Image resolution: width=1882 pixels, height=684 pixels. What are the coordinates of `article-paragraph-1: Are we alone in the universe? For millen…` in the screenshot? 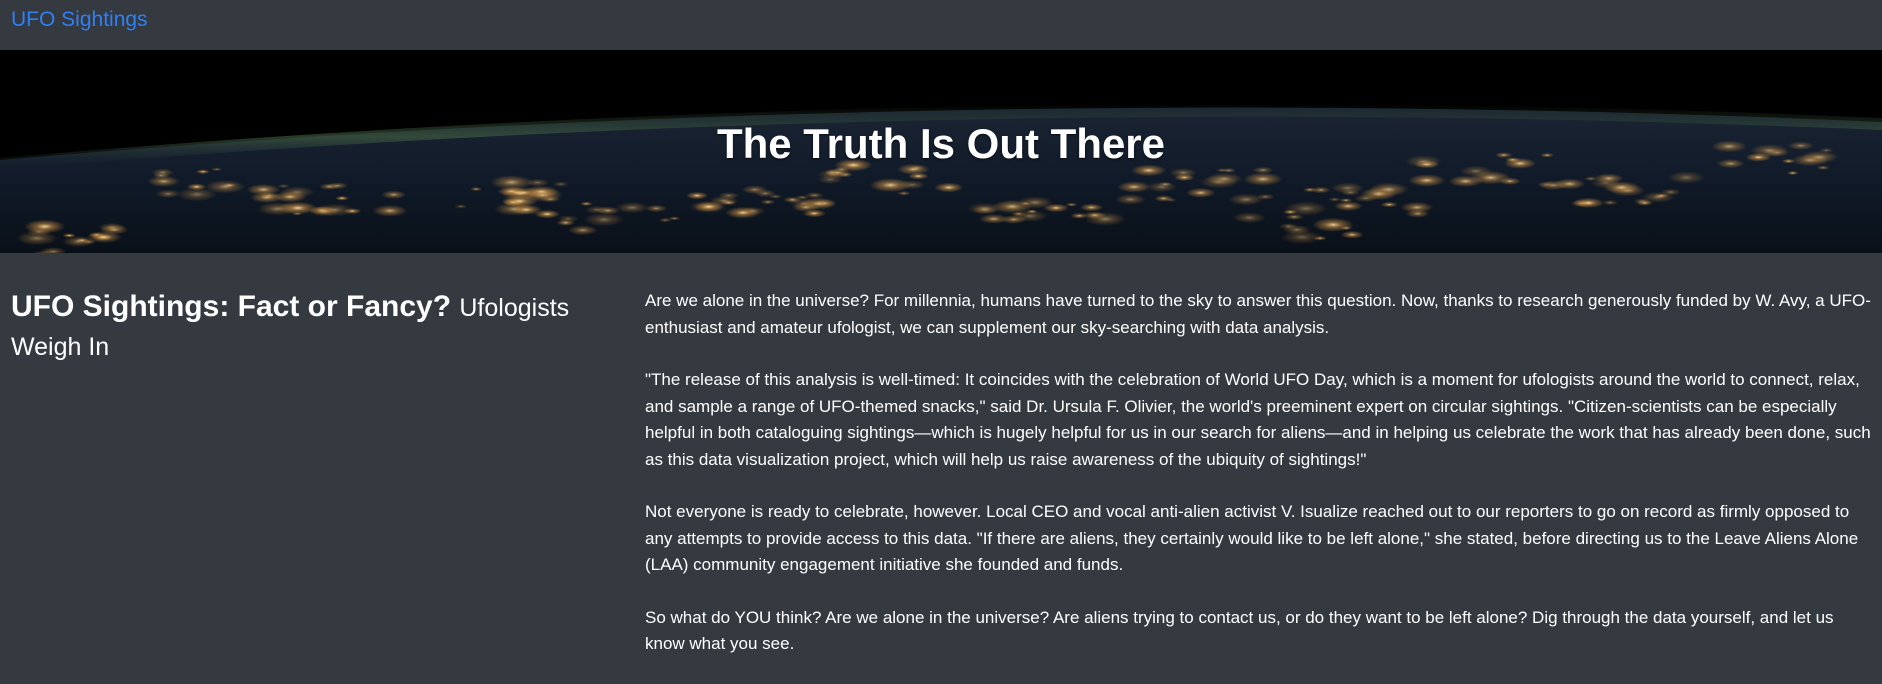 It's located at (1258, 314).